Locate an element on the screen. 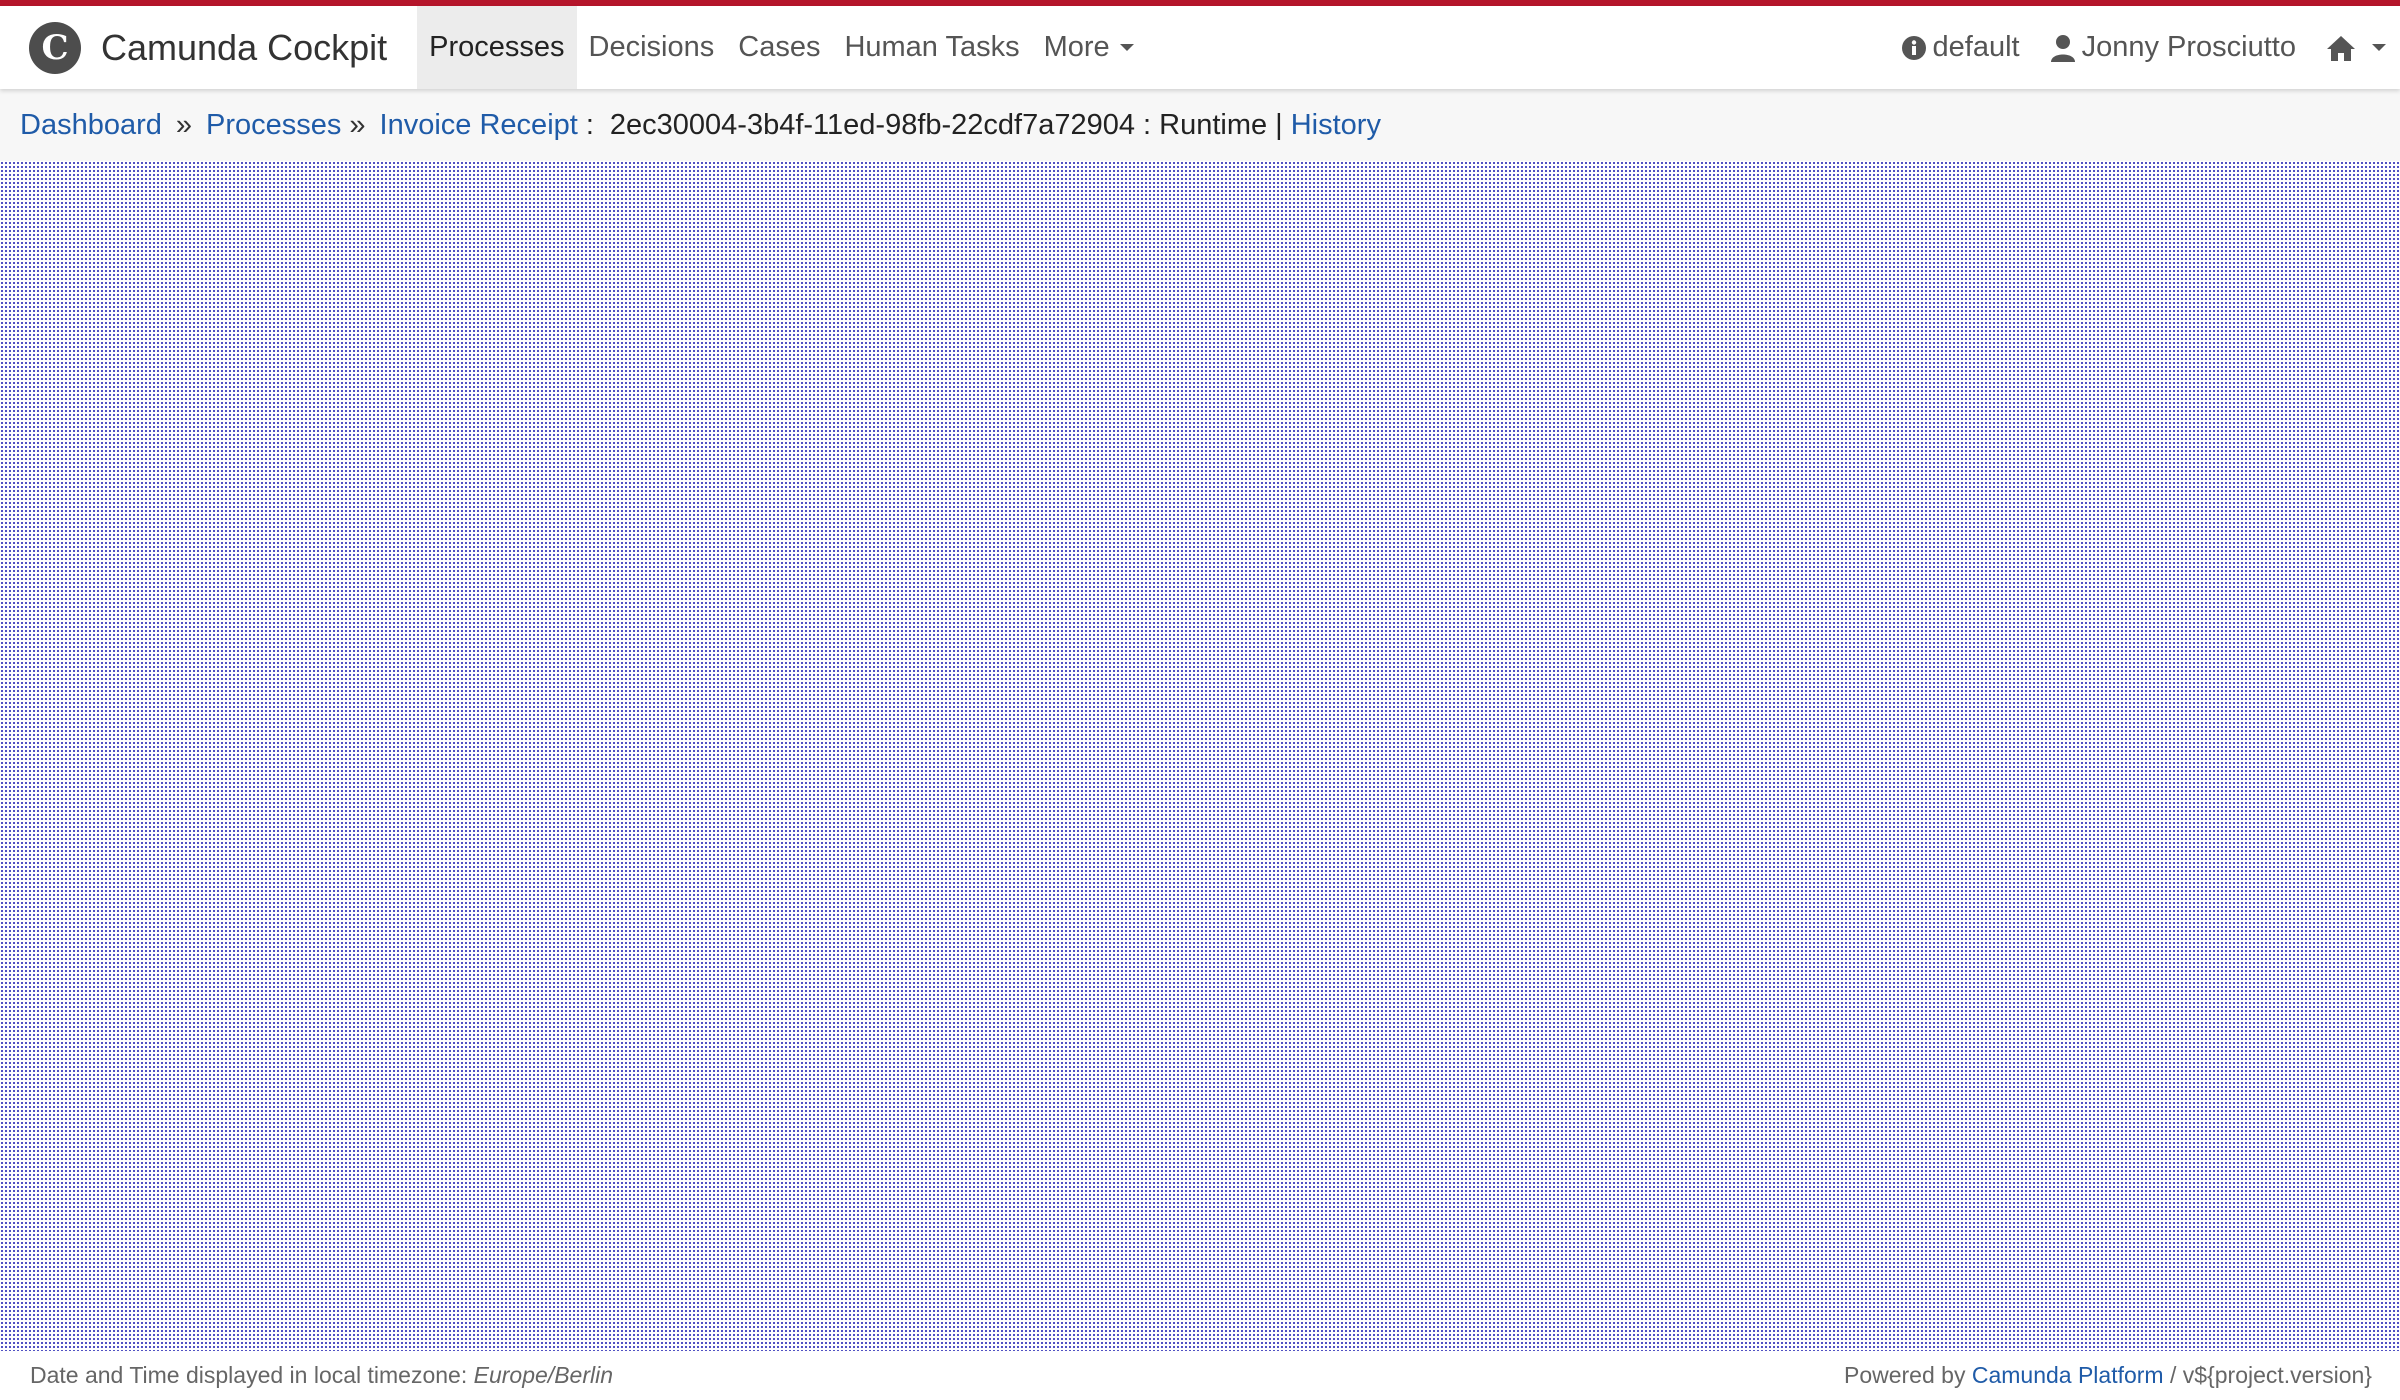 This screenshot has height=1400, width=2400. nav-human-tasks-label: Human Tasks is located at coordinates (932, 47).